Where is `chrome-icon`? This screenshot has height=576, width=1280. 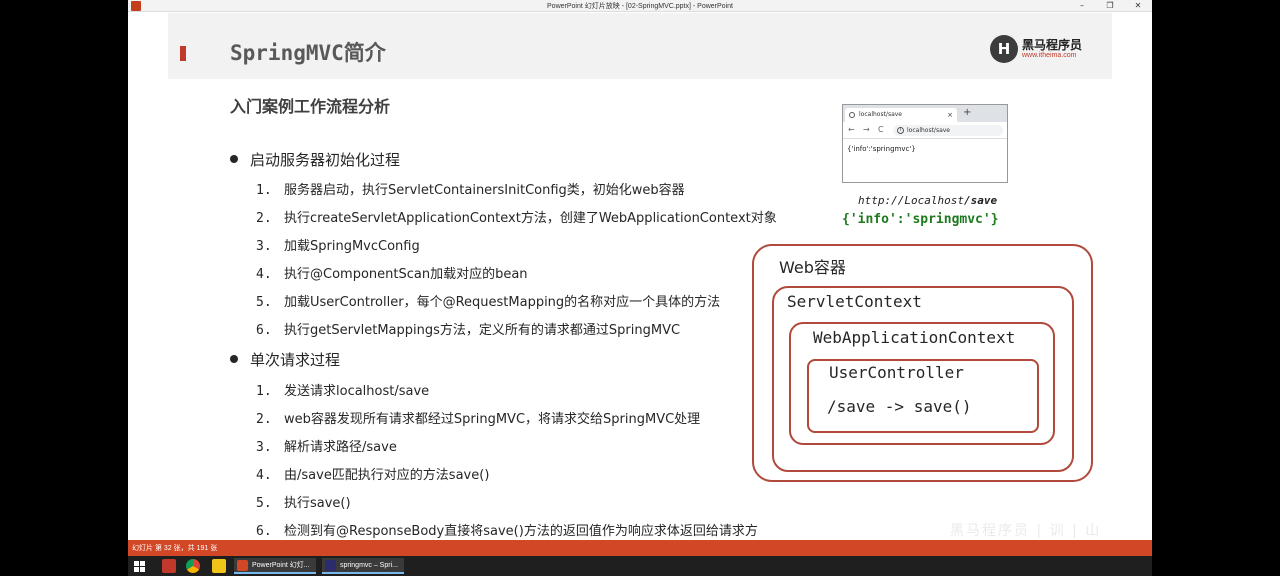
chrome-icon is located at coordinates (193, 566).